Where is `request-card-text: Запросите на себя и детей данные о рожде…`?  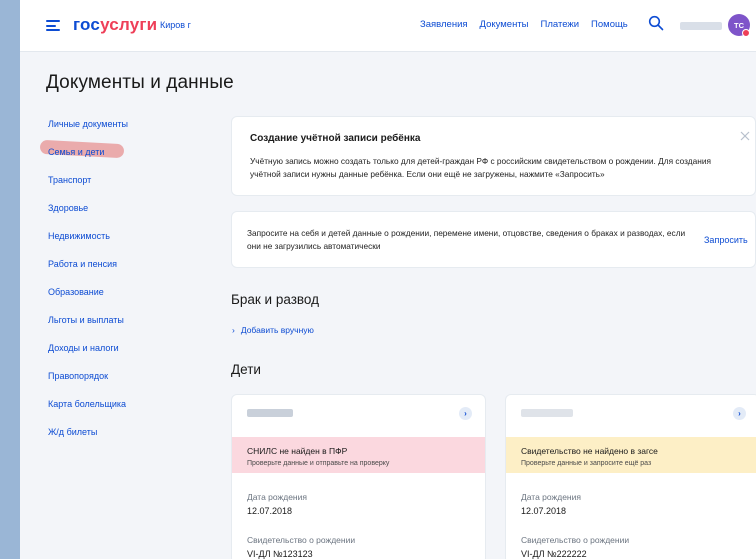 request-card-text: Запросите на себя и детей данные о рожде… is located at coordinates (466, 239).